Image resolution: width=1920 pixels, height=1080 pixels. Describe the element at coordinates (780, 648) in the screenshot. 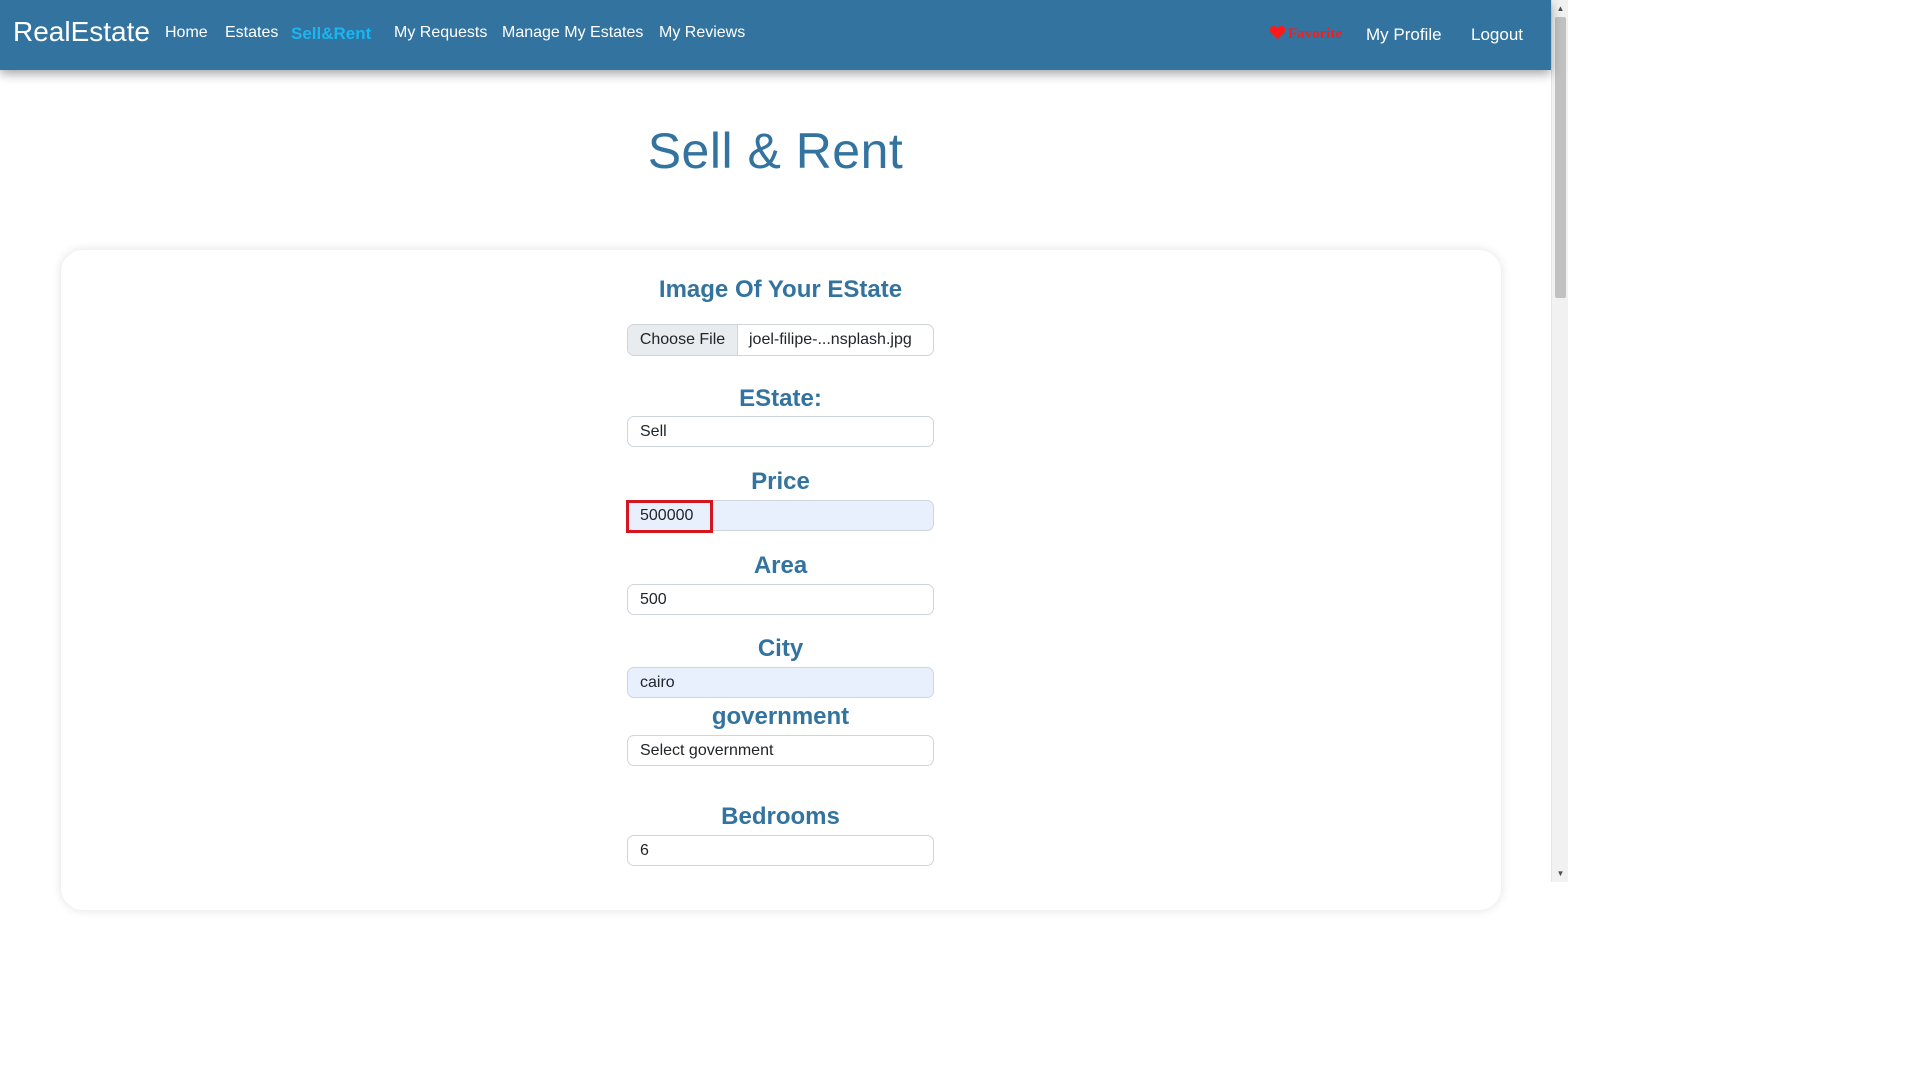

I see `city-label: City` at that location.